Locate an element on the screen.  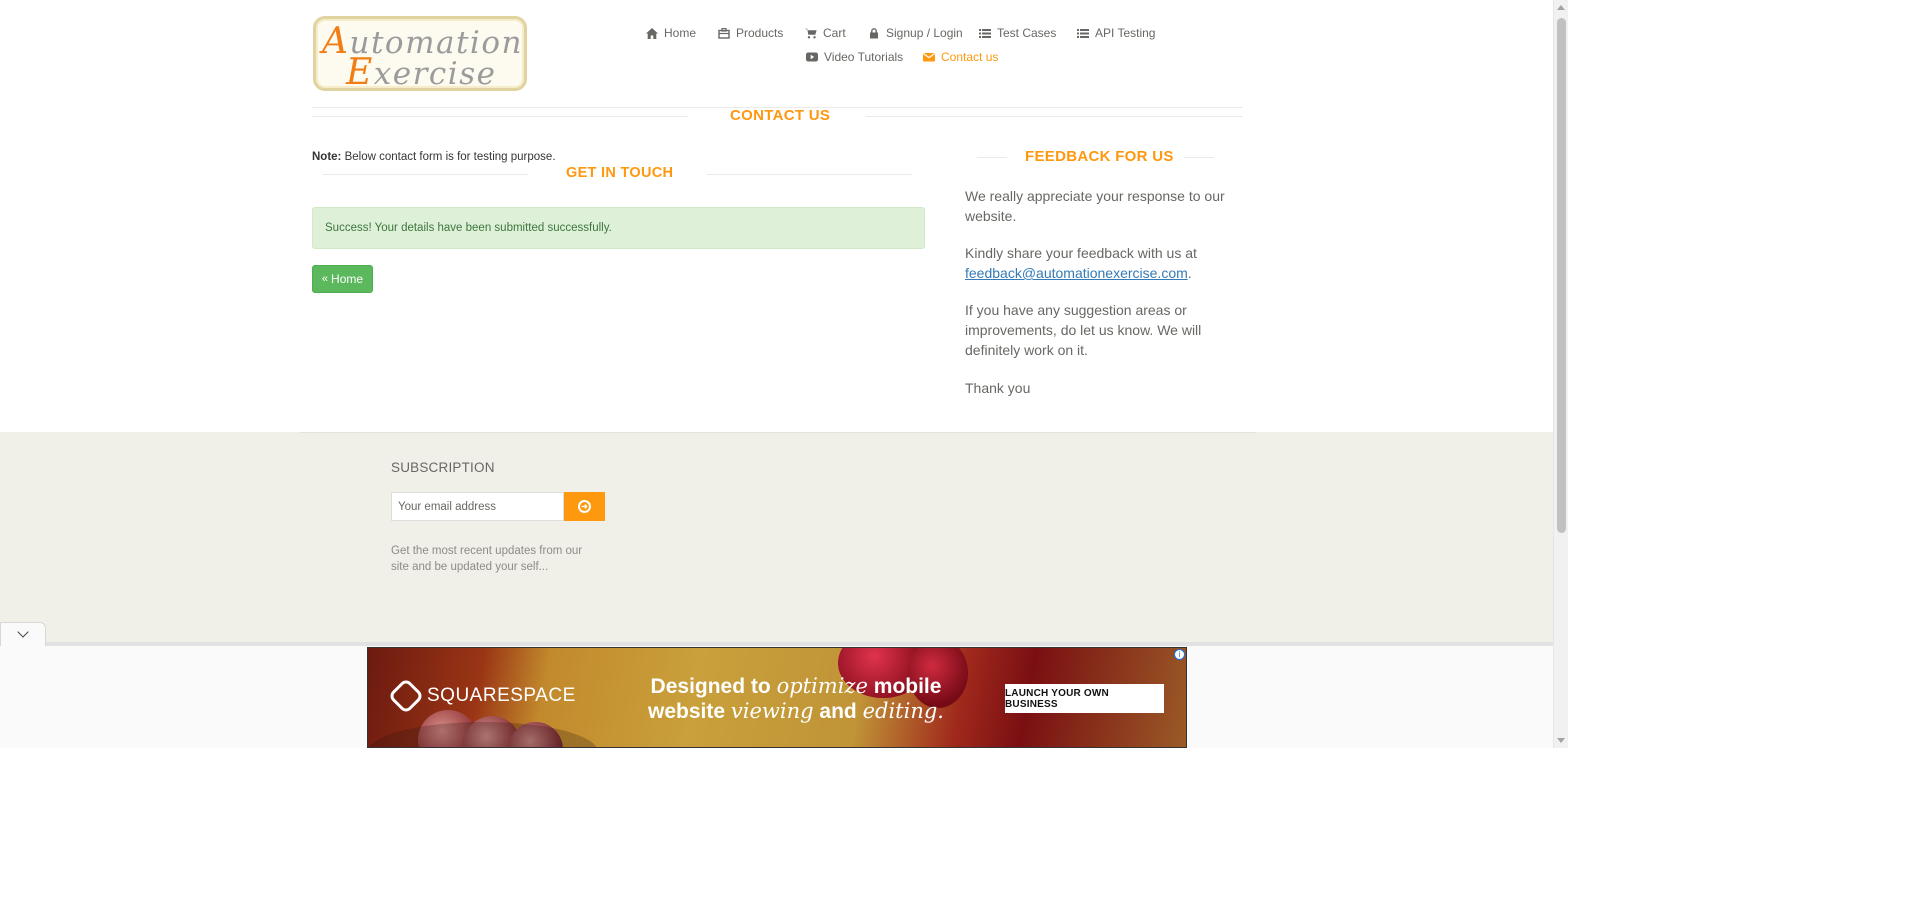
note-label: Note: is located at coordinates (327, 157).